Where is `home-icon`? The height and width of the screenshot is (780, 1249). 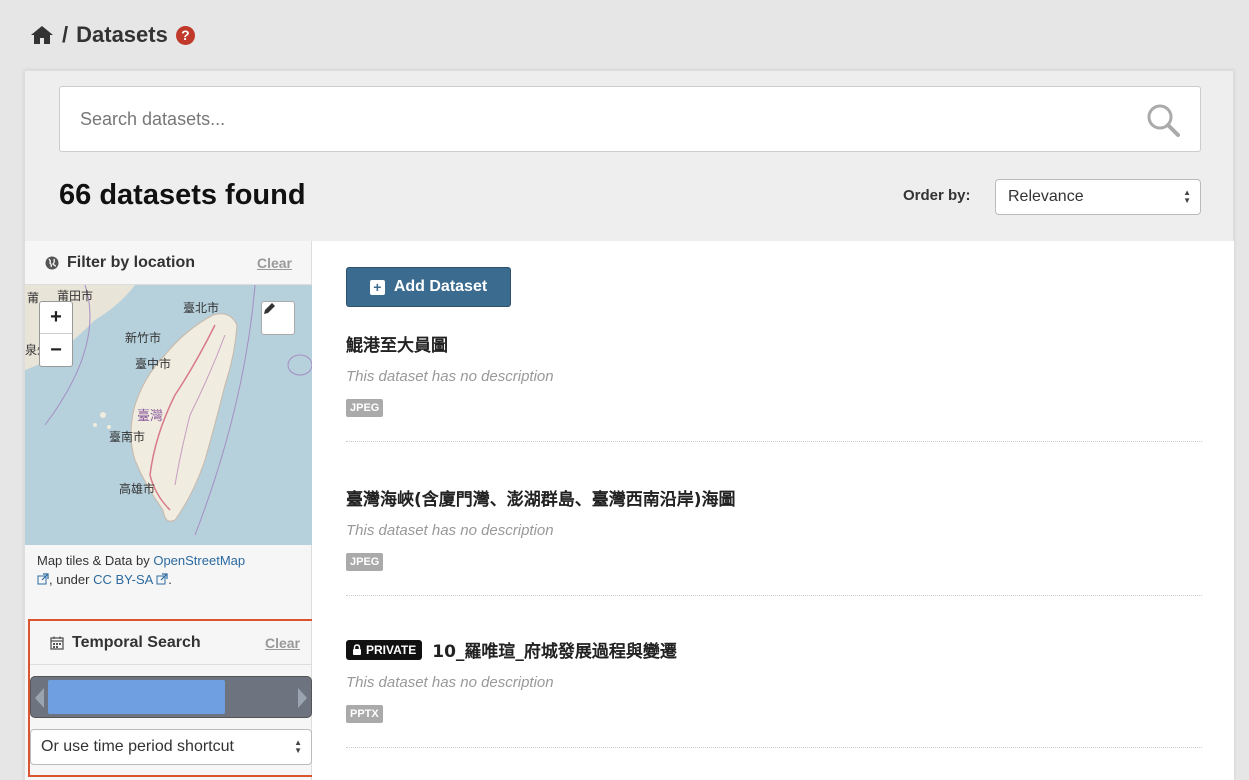 home-icon is located at coordinates (42, 35).